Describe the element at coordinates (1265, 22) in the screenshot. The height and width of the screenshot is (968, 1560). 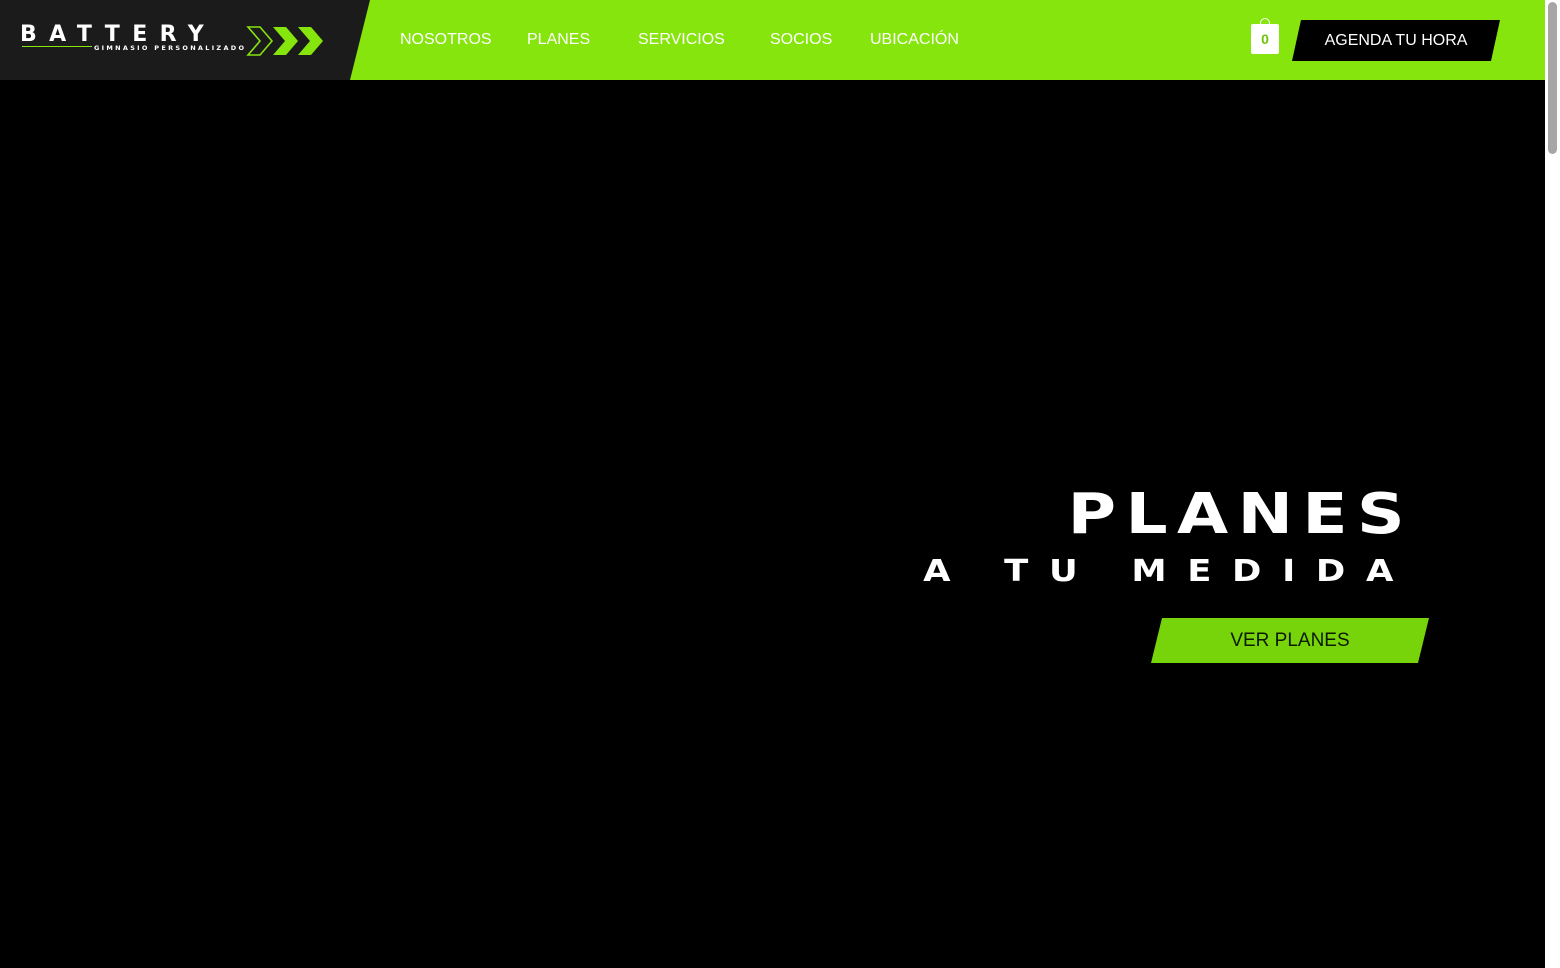
I see `shopping-bag-icon` at that location.